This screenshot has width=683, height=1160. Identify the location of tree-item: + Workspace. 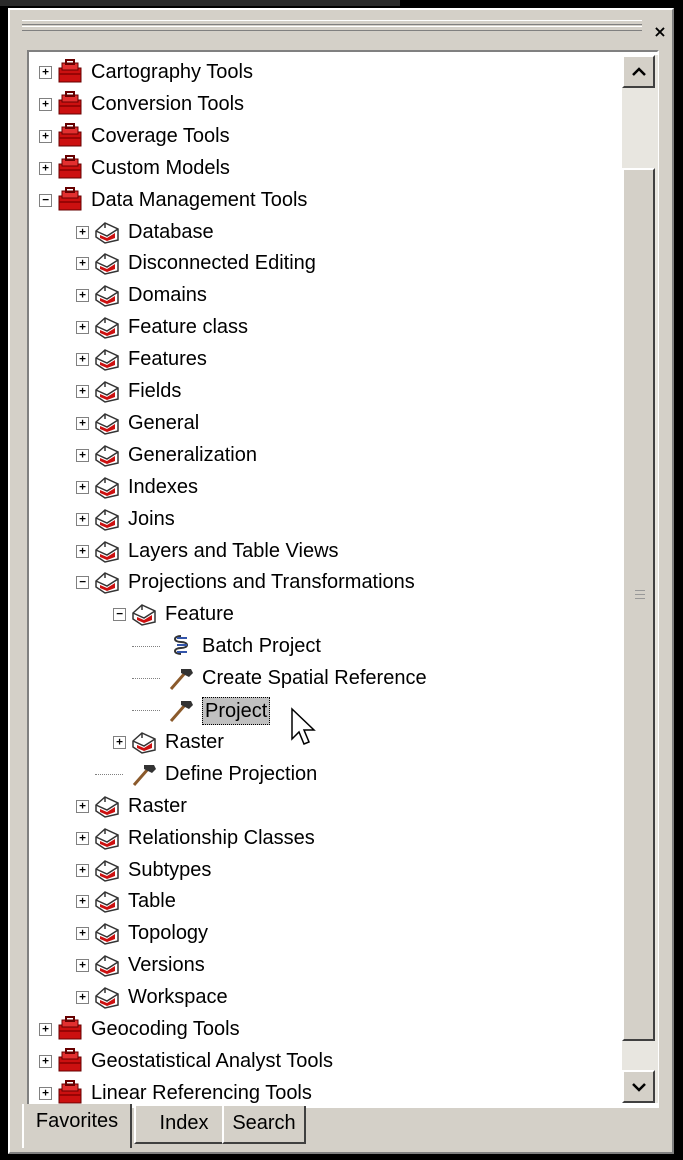
(343, 997).